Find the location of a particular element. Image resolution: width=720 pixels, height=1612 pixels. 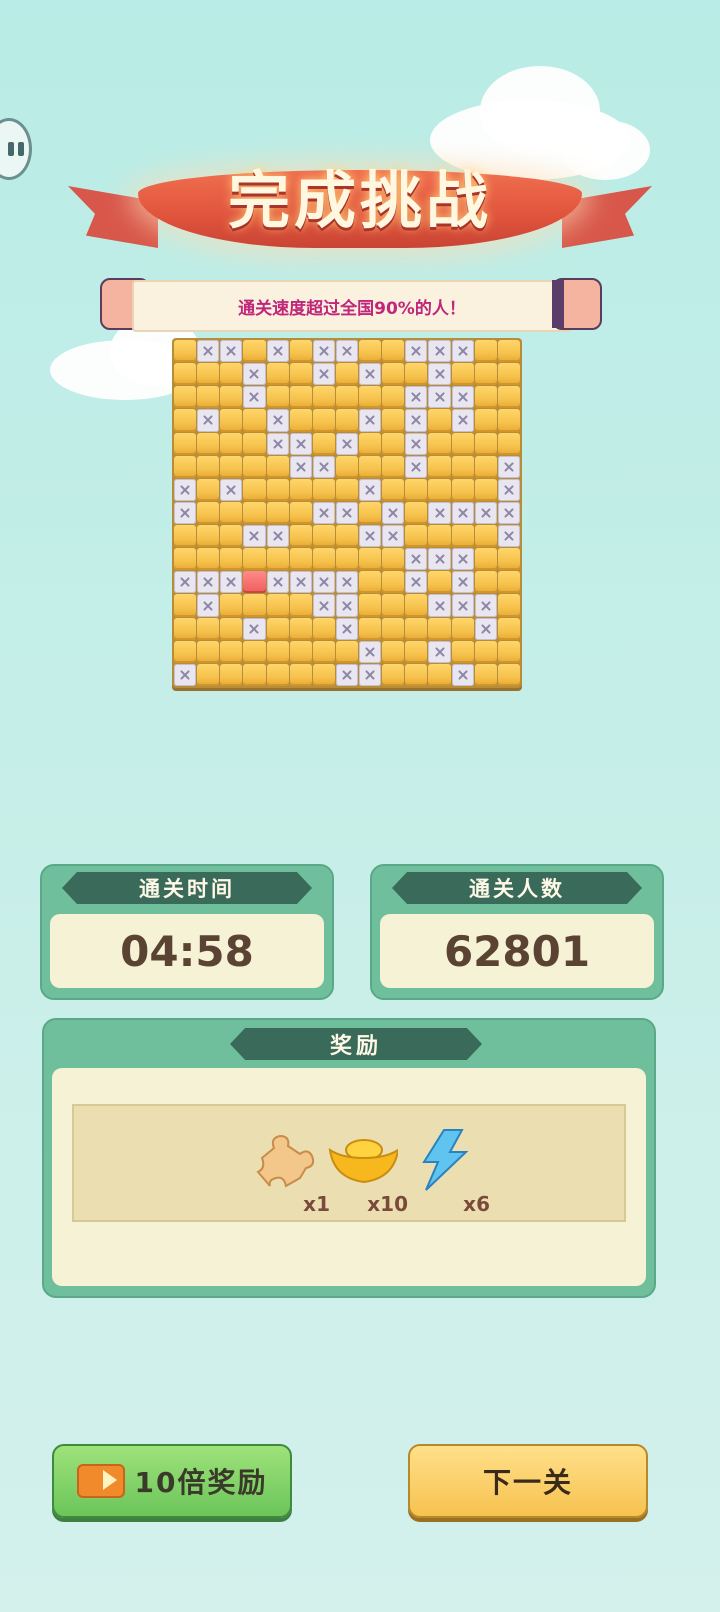

pause-icon is located at coordinates (21, 149).